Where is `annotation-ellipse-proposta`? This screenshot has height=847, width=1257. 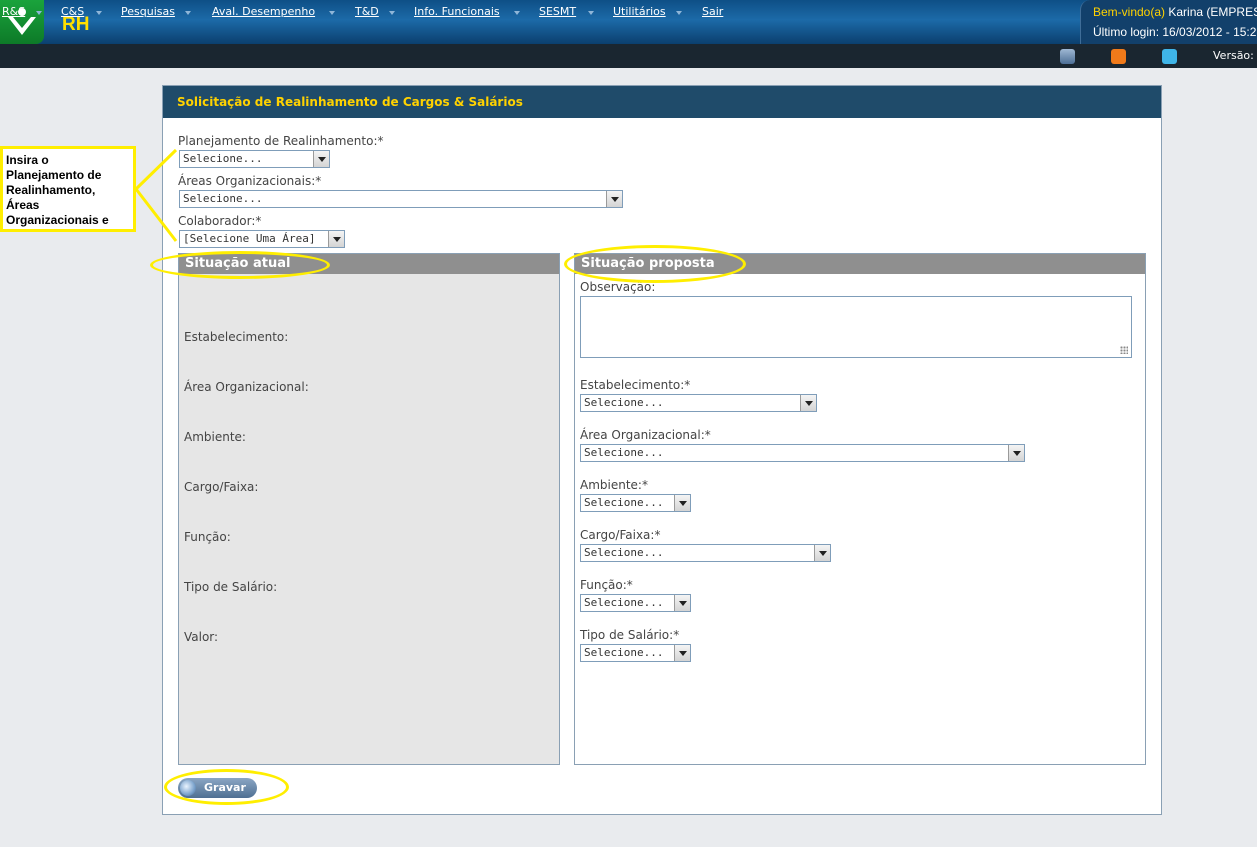 annotation-ellipse-proposta is located at coordinates (655, 264).